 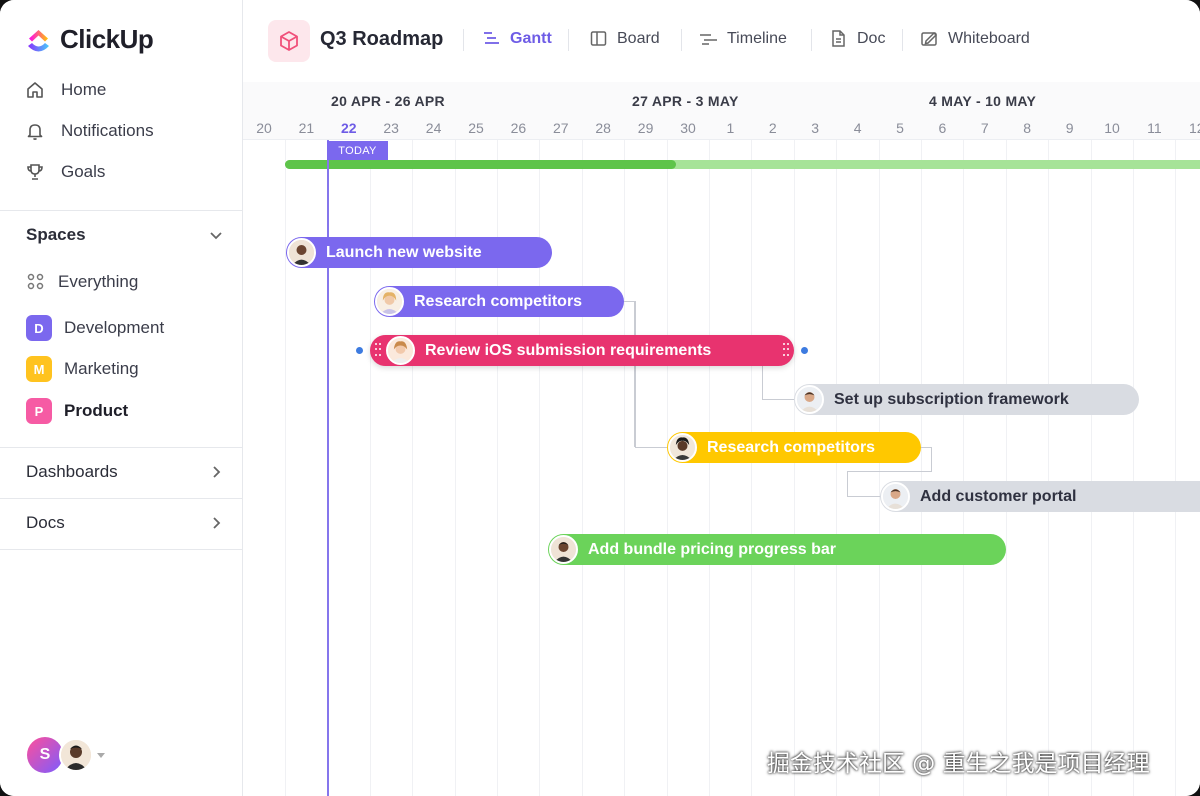 What do you see at coordinates (688, 128) in the screenshot?
I see `day-label: 30` at bounding box center [688, 128].